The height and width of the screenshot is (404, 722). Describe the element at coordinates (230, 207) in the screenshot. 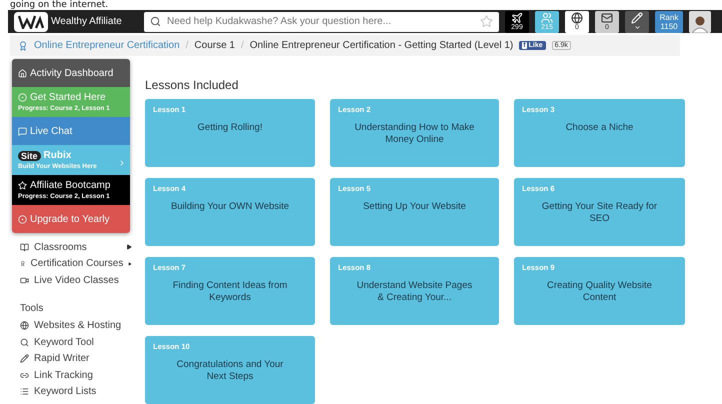

I see `lesson-title: Building Your OWN Website` at that location.